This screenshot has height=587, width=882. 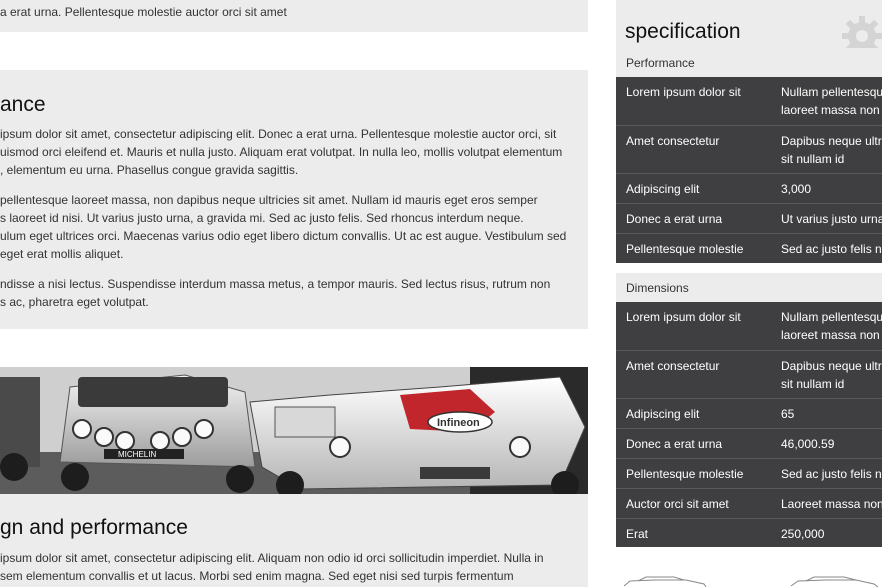 What do you see at coordinates (749, 533) in the screenshot?
I see `table-row: Erat 250,000` at bounding box center [749, 533].